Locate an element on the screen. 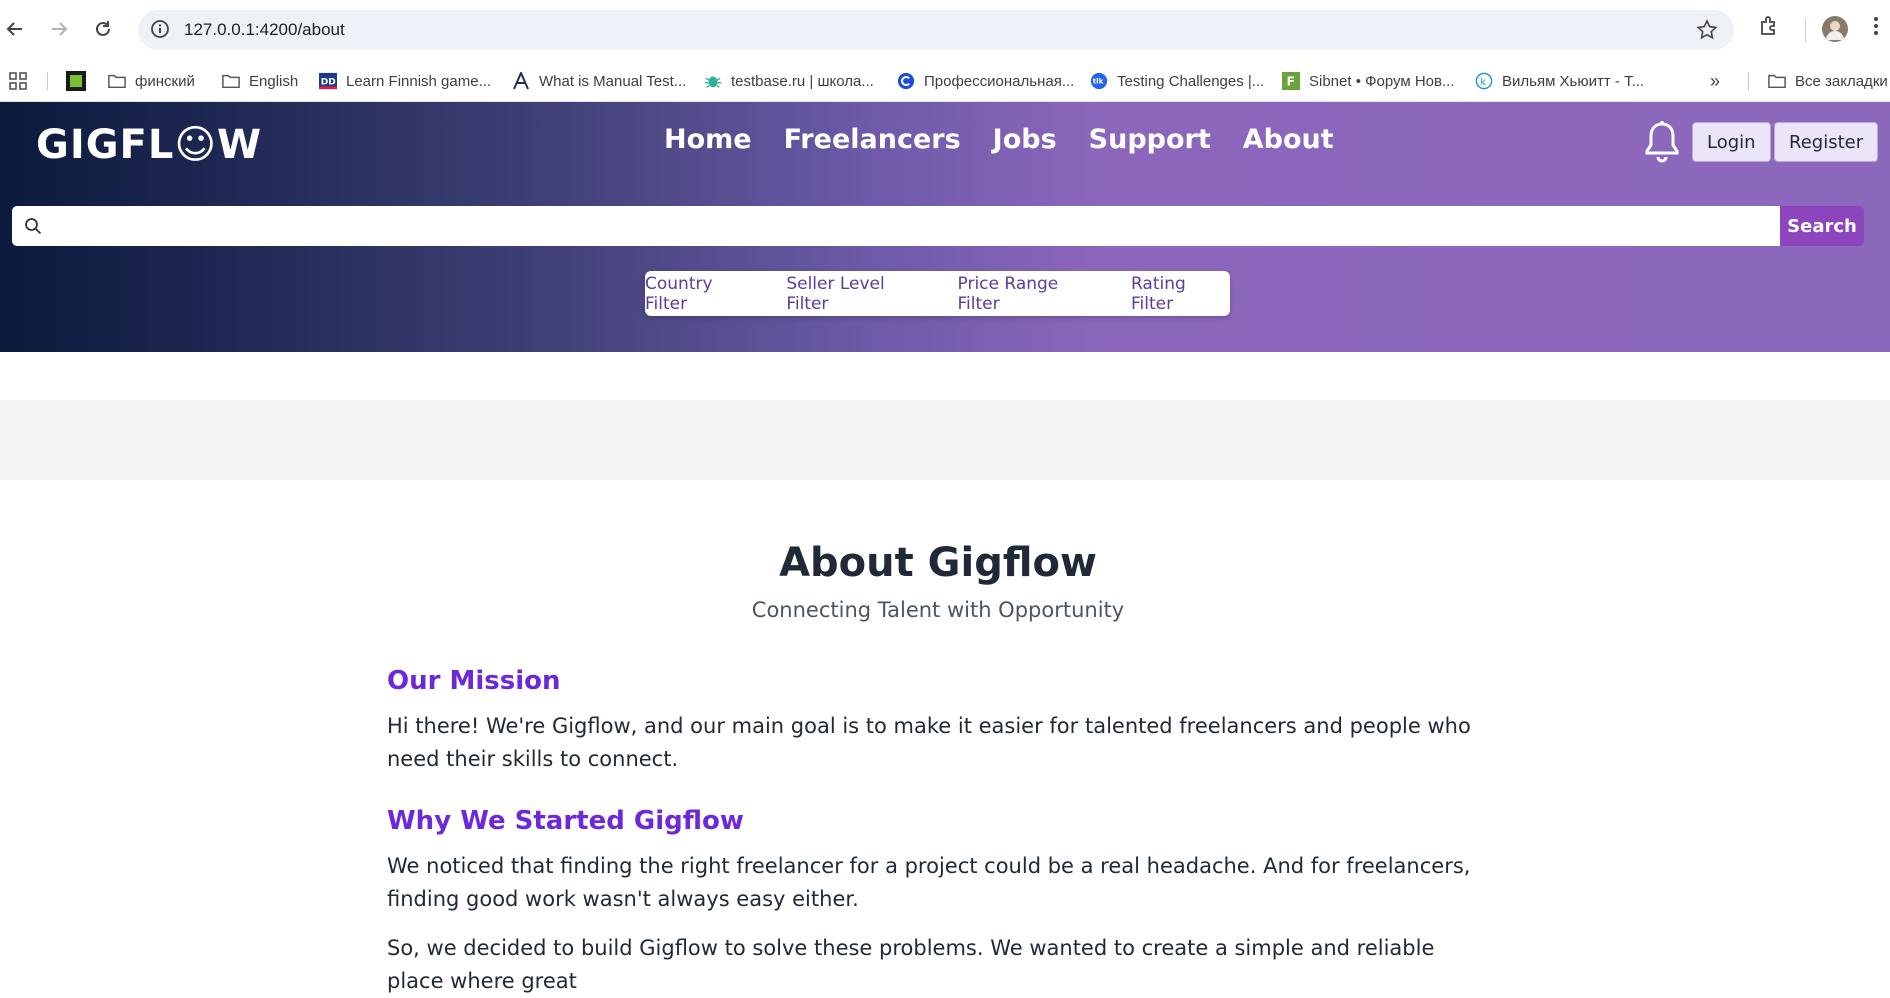 The width and height of the screenshot is (1890, 998). url-text: 127.0.0.1:4200/about is located at coordinates (264, 29).